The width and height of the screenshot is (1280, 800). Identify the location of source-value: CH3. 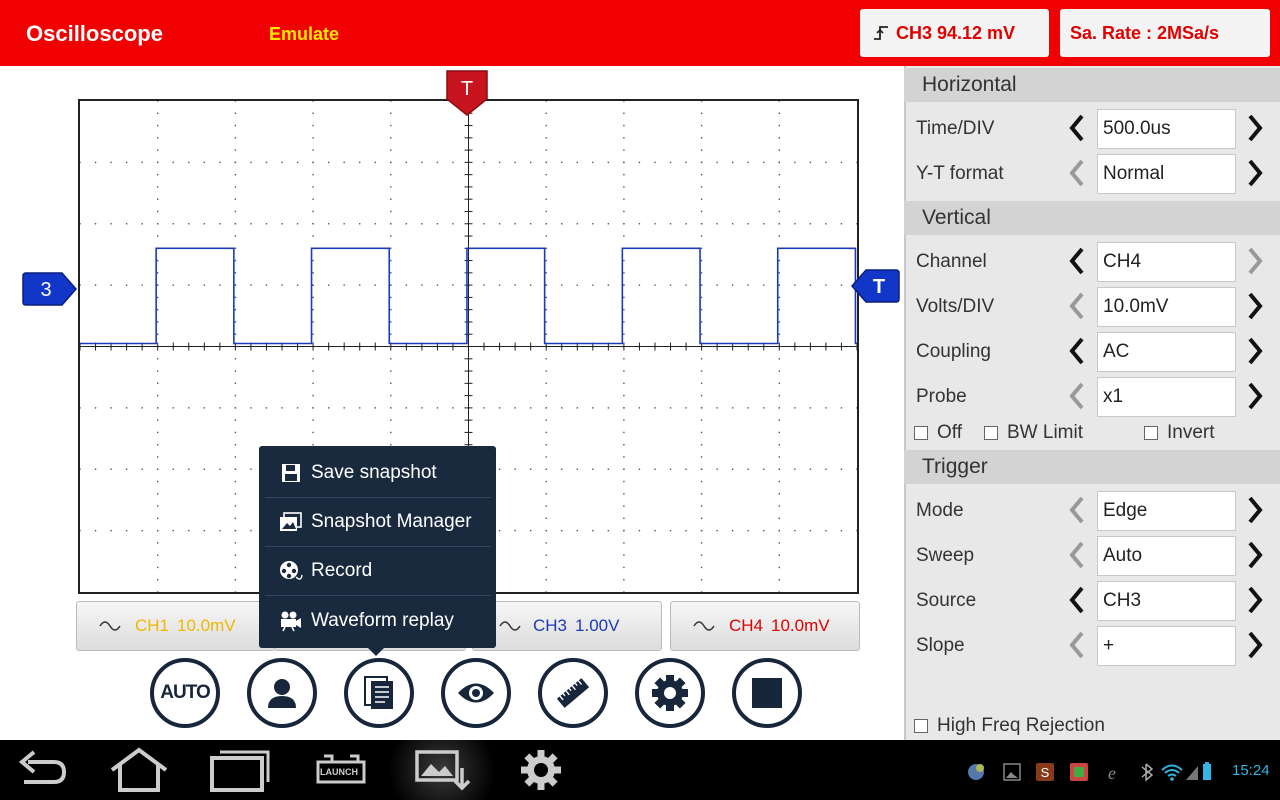
(1166, 601).